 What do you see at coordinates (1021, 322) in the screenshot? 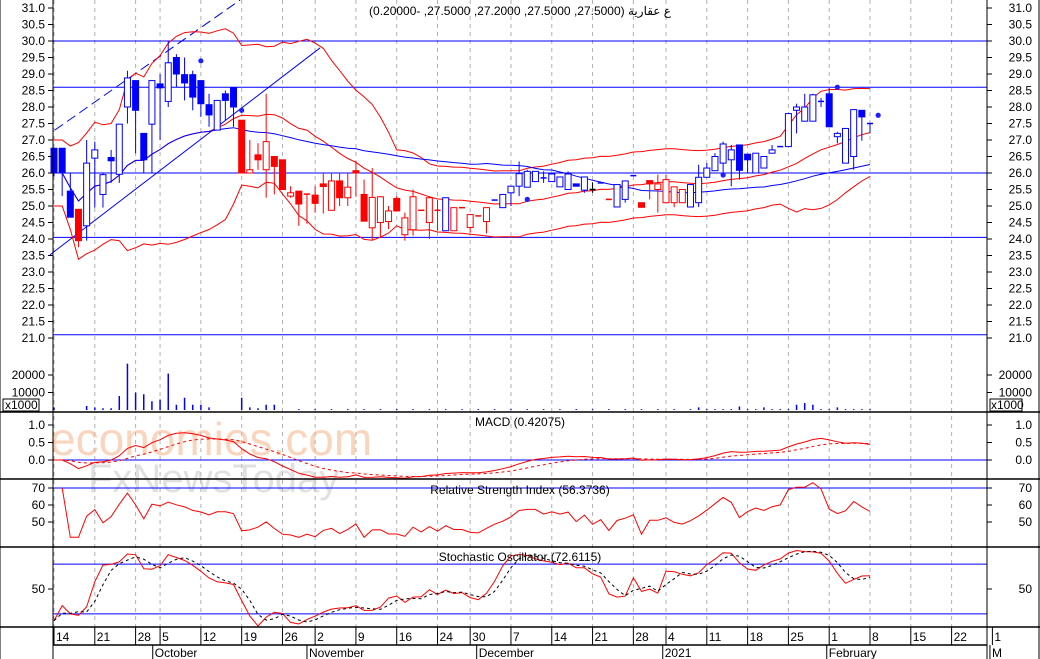
I see `price-tick-label-right: 21.5` at bounding box center [1021, 322].